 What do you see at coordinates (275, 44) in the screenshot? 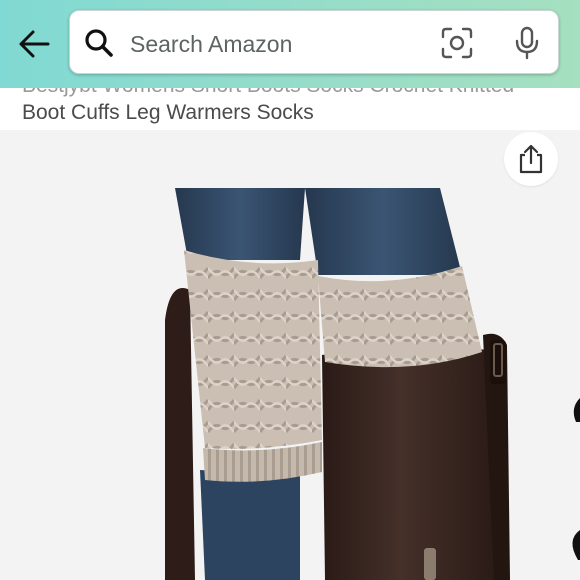
I see `search-input` at bounding box center [275, 44].